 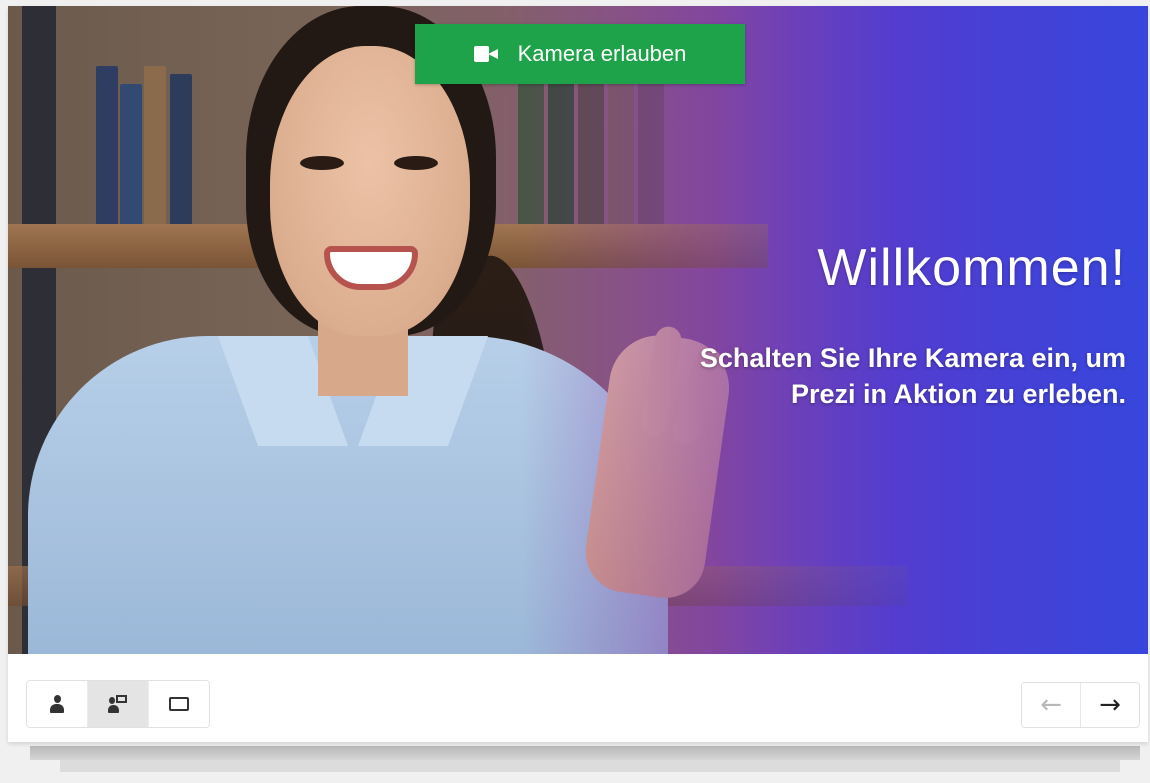 I want to click on welcome-subtitle-line2: Prezi in Aktion zu erleben., so click(x=958, y=394).